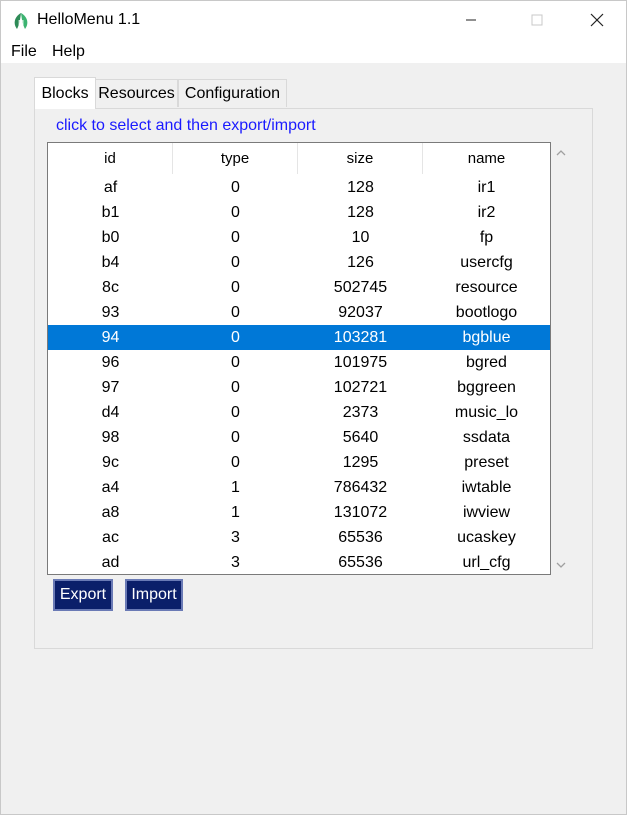  What do you see at coordinates (486, 287) in the screenshot?
I see `cell-name: resource` at bounding box center [486, 287].